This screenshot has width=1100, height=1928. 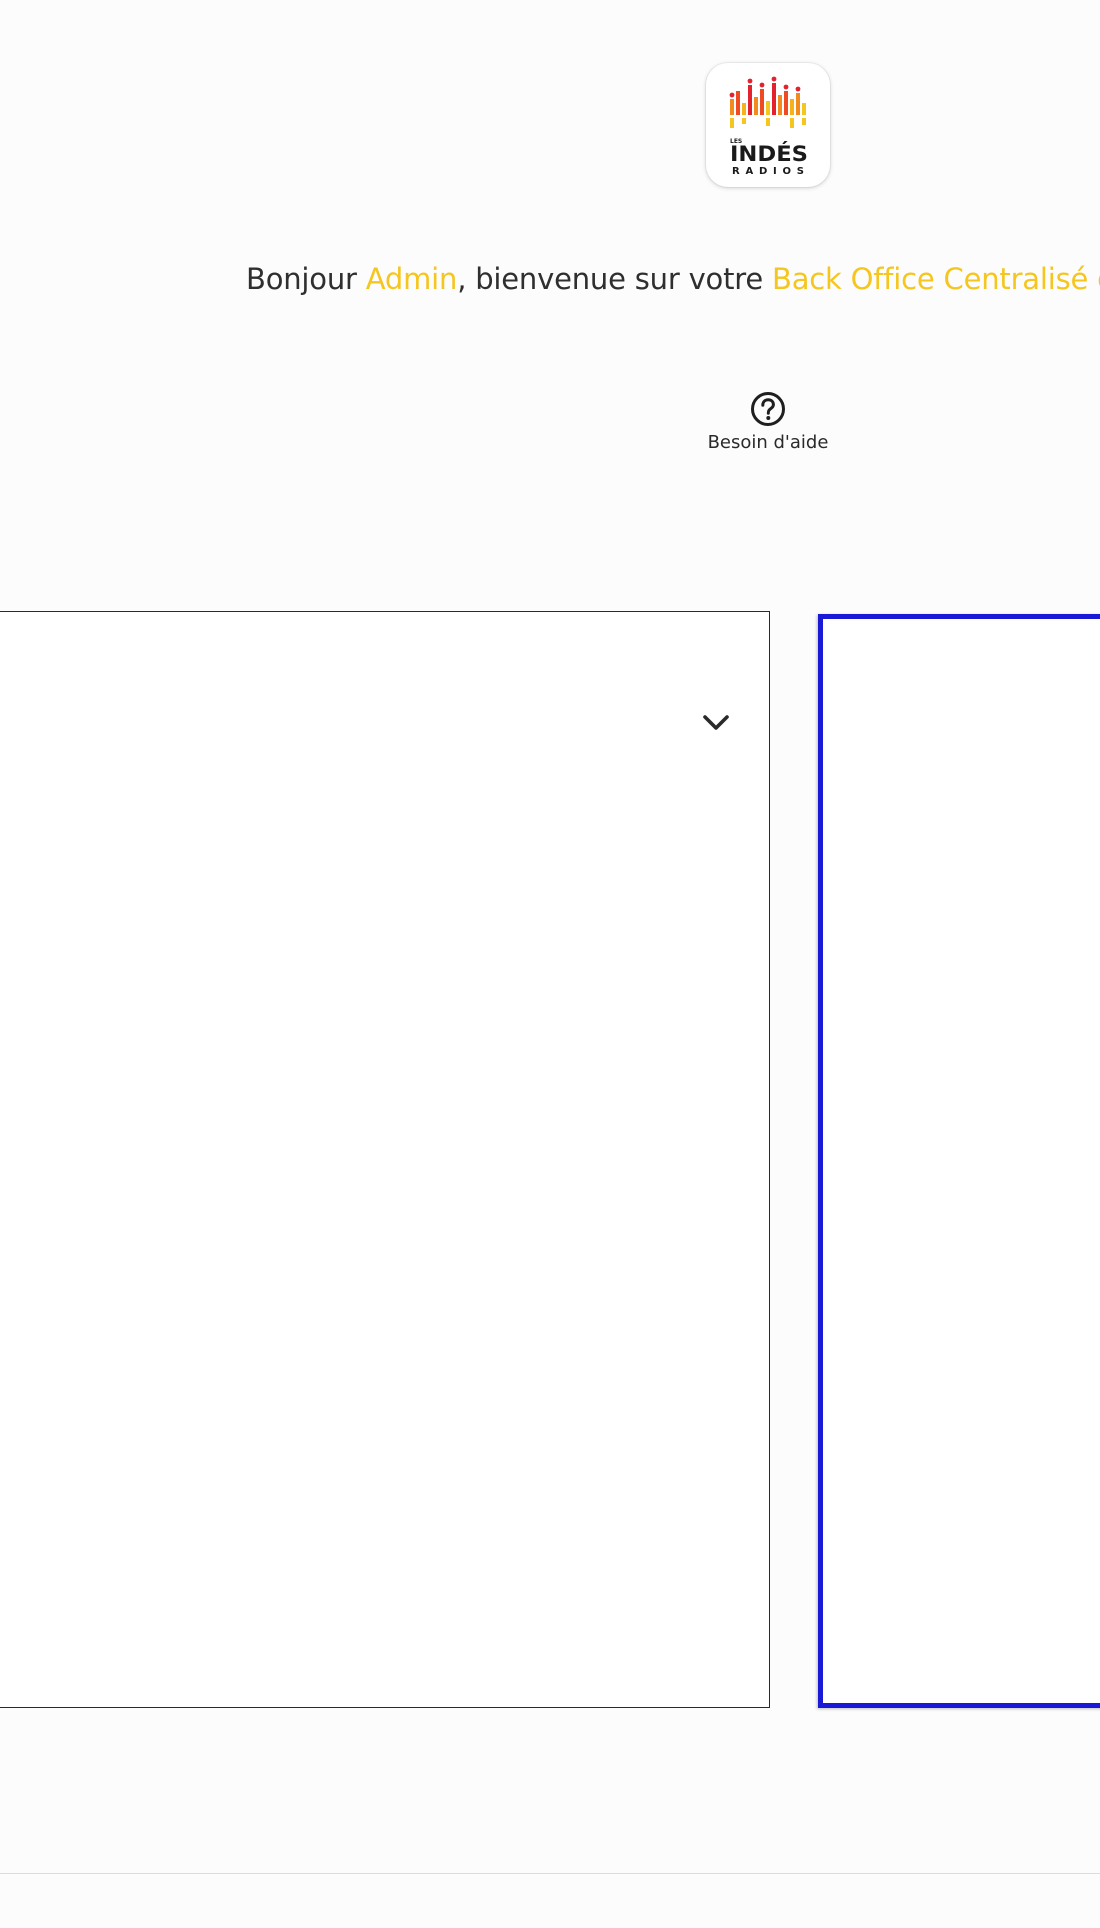 What do you see at coordinates (768, 409) in the screenshot?
I see `question-circle-icon` at bounding box center [768, 409].